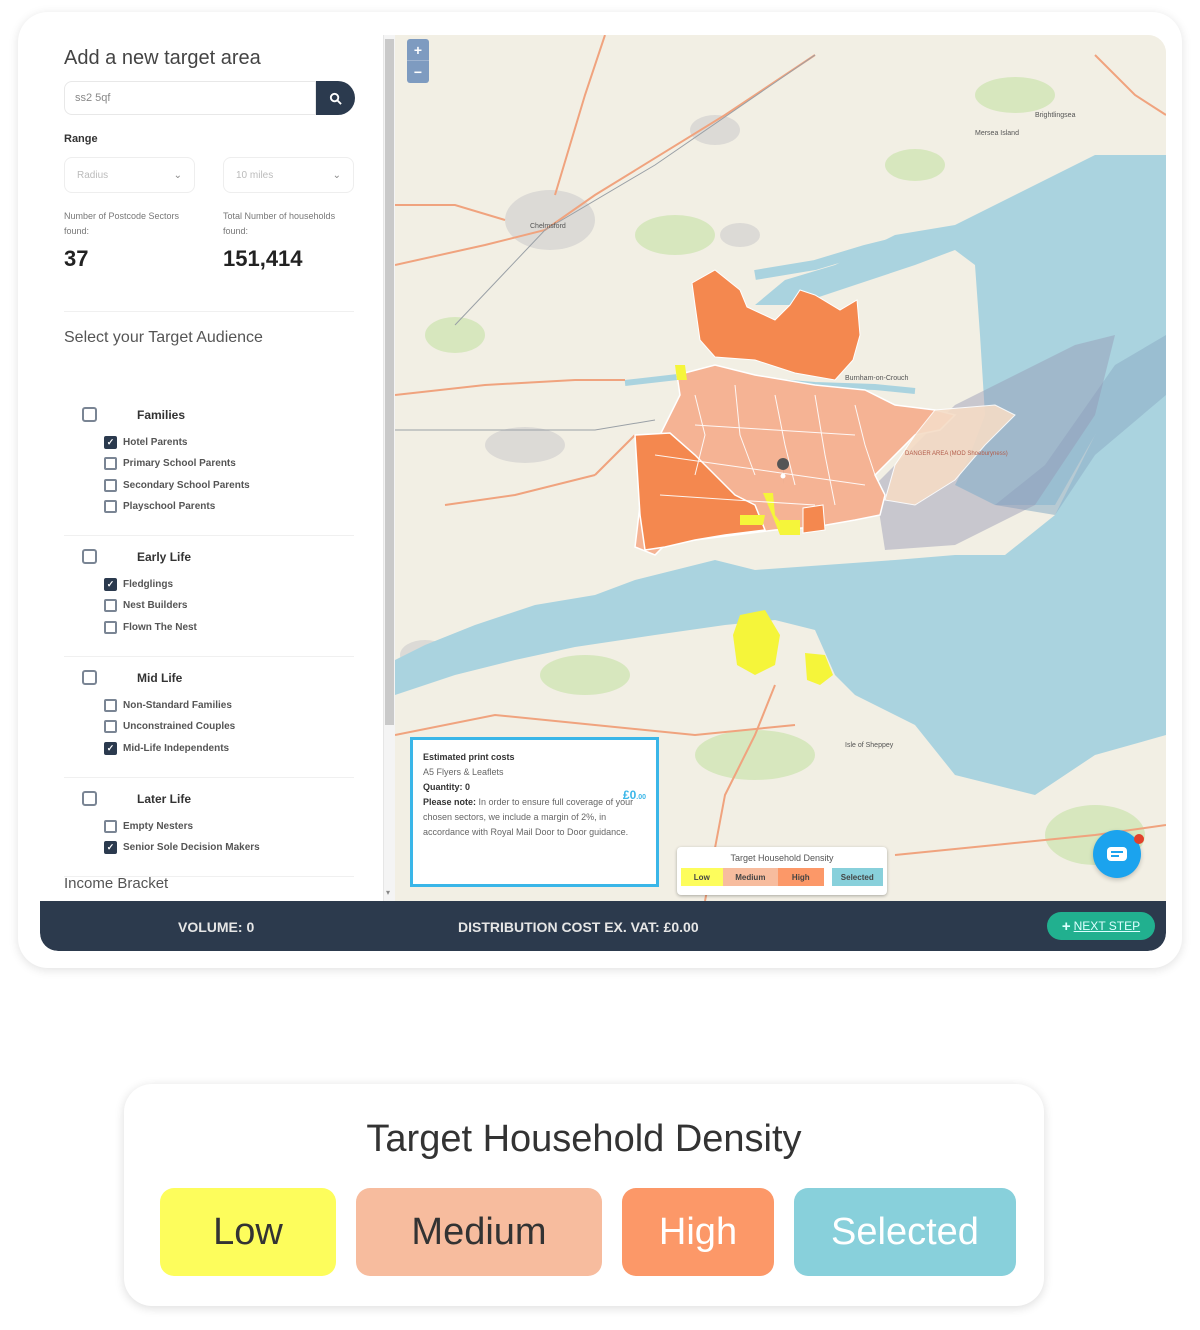  Describe the element at coordinates (190, 98) in the screenshot. I see `postcode-search-input` at that location.